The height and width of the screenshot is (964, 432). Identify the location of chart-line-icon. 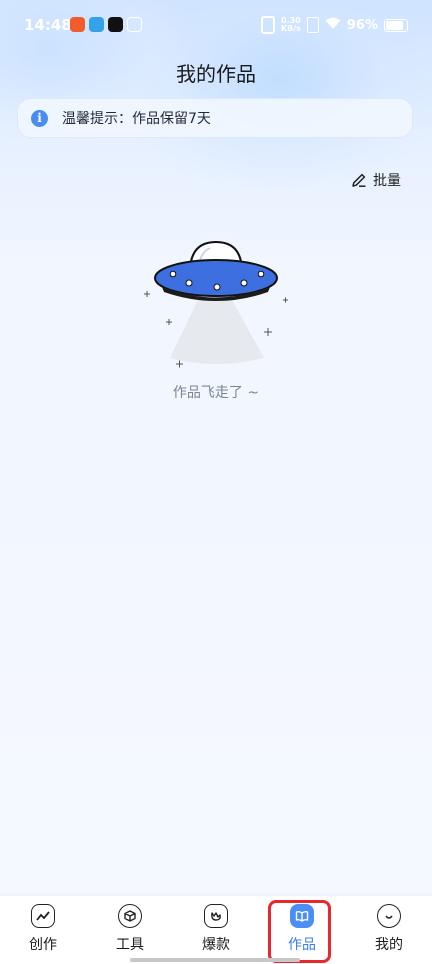
(43, 916).